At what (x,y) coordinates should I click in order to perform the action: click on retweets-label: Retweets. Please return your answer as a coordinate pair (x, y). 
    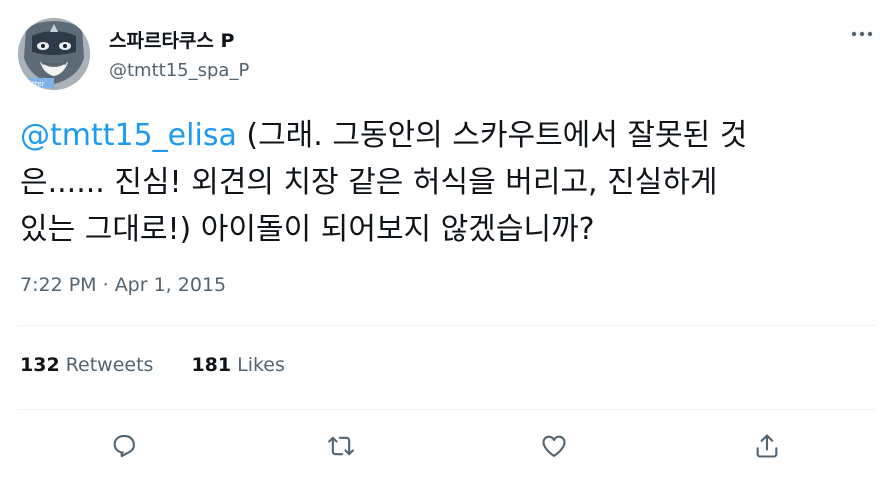
    Looking at the image, I should click on (109, 365).